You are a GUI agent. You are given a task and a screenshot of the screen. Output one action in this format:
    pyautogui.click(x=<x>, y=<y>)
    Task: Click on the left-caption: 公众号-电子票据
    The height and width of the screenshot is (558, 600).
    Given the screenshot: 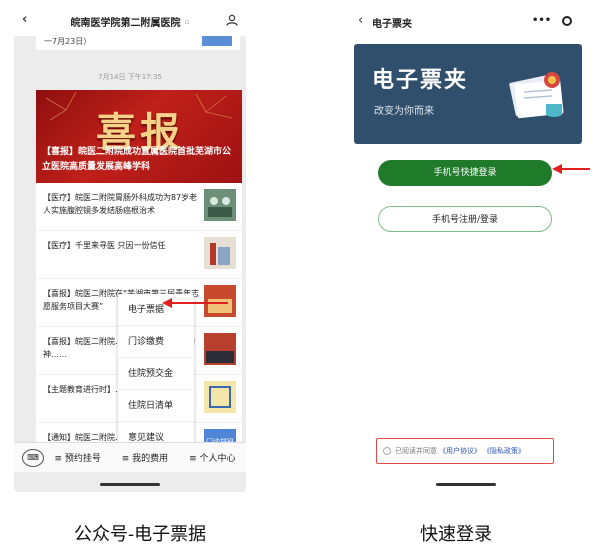 What is the action you would take?
    pyautogui.click(x=140, y=534)
    